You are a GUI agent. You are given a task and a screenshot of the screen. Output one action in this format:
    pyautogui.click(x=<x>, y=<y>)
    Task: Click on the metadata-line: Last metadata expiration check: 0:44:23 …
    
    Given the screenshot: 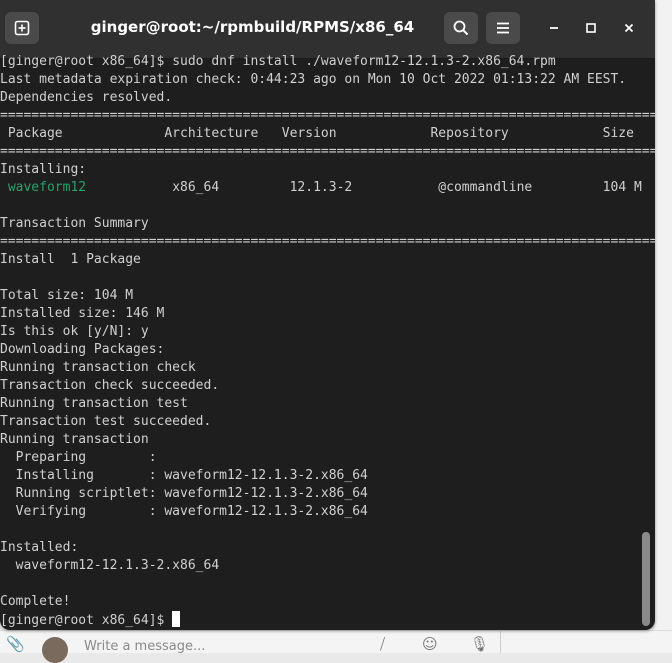 What is the action you would take?
    pyautogui.click(x=313, y=79)
    